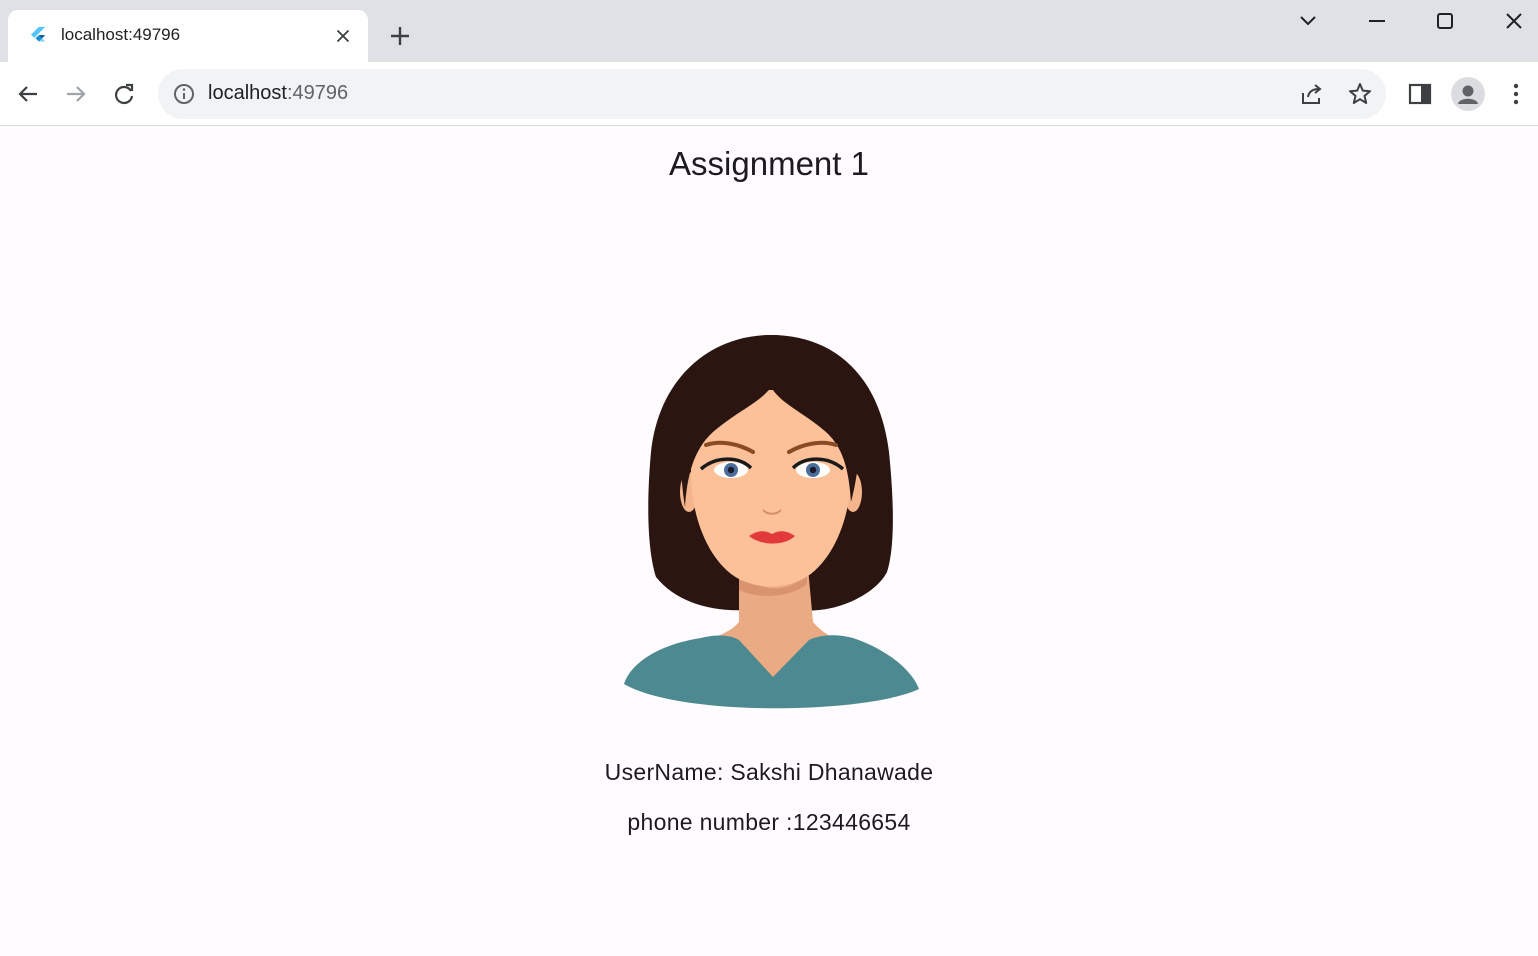  What do you see at coordinates (317, 93) in the screenshot?
I see `url-port: :49796` at bounding box center [317, 93].